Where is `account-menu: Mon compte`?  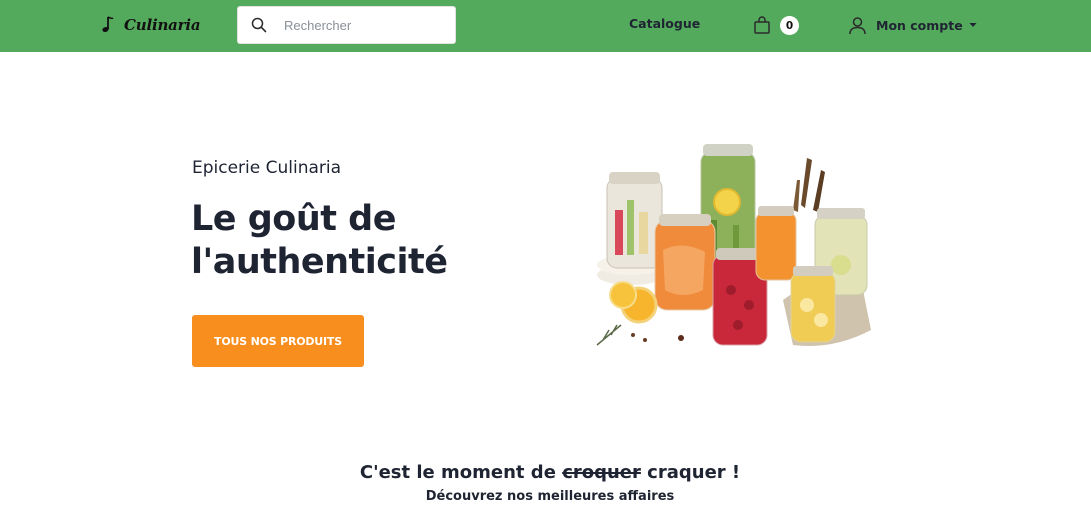
account-menu: Mon compte is located at coordinates (912, 25).